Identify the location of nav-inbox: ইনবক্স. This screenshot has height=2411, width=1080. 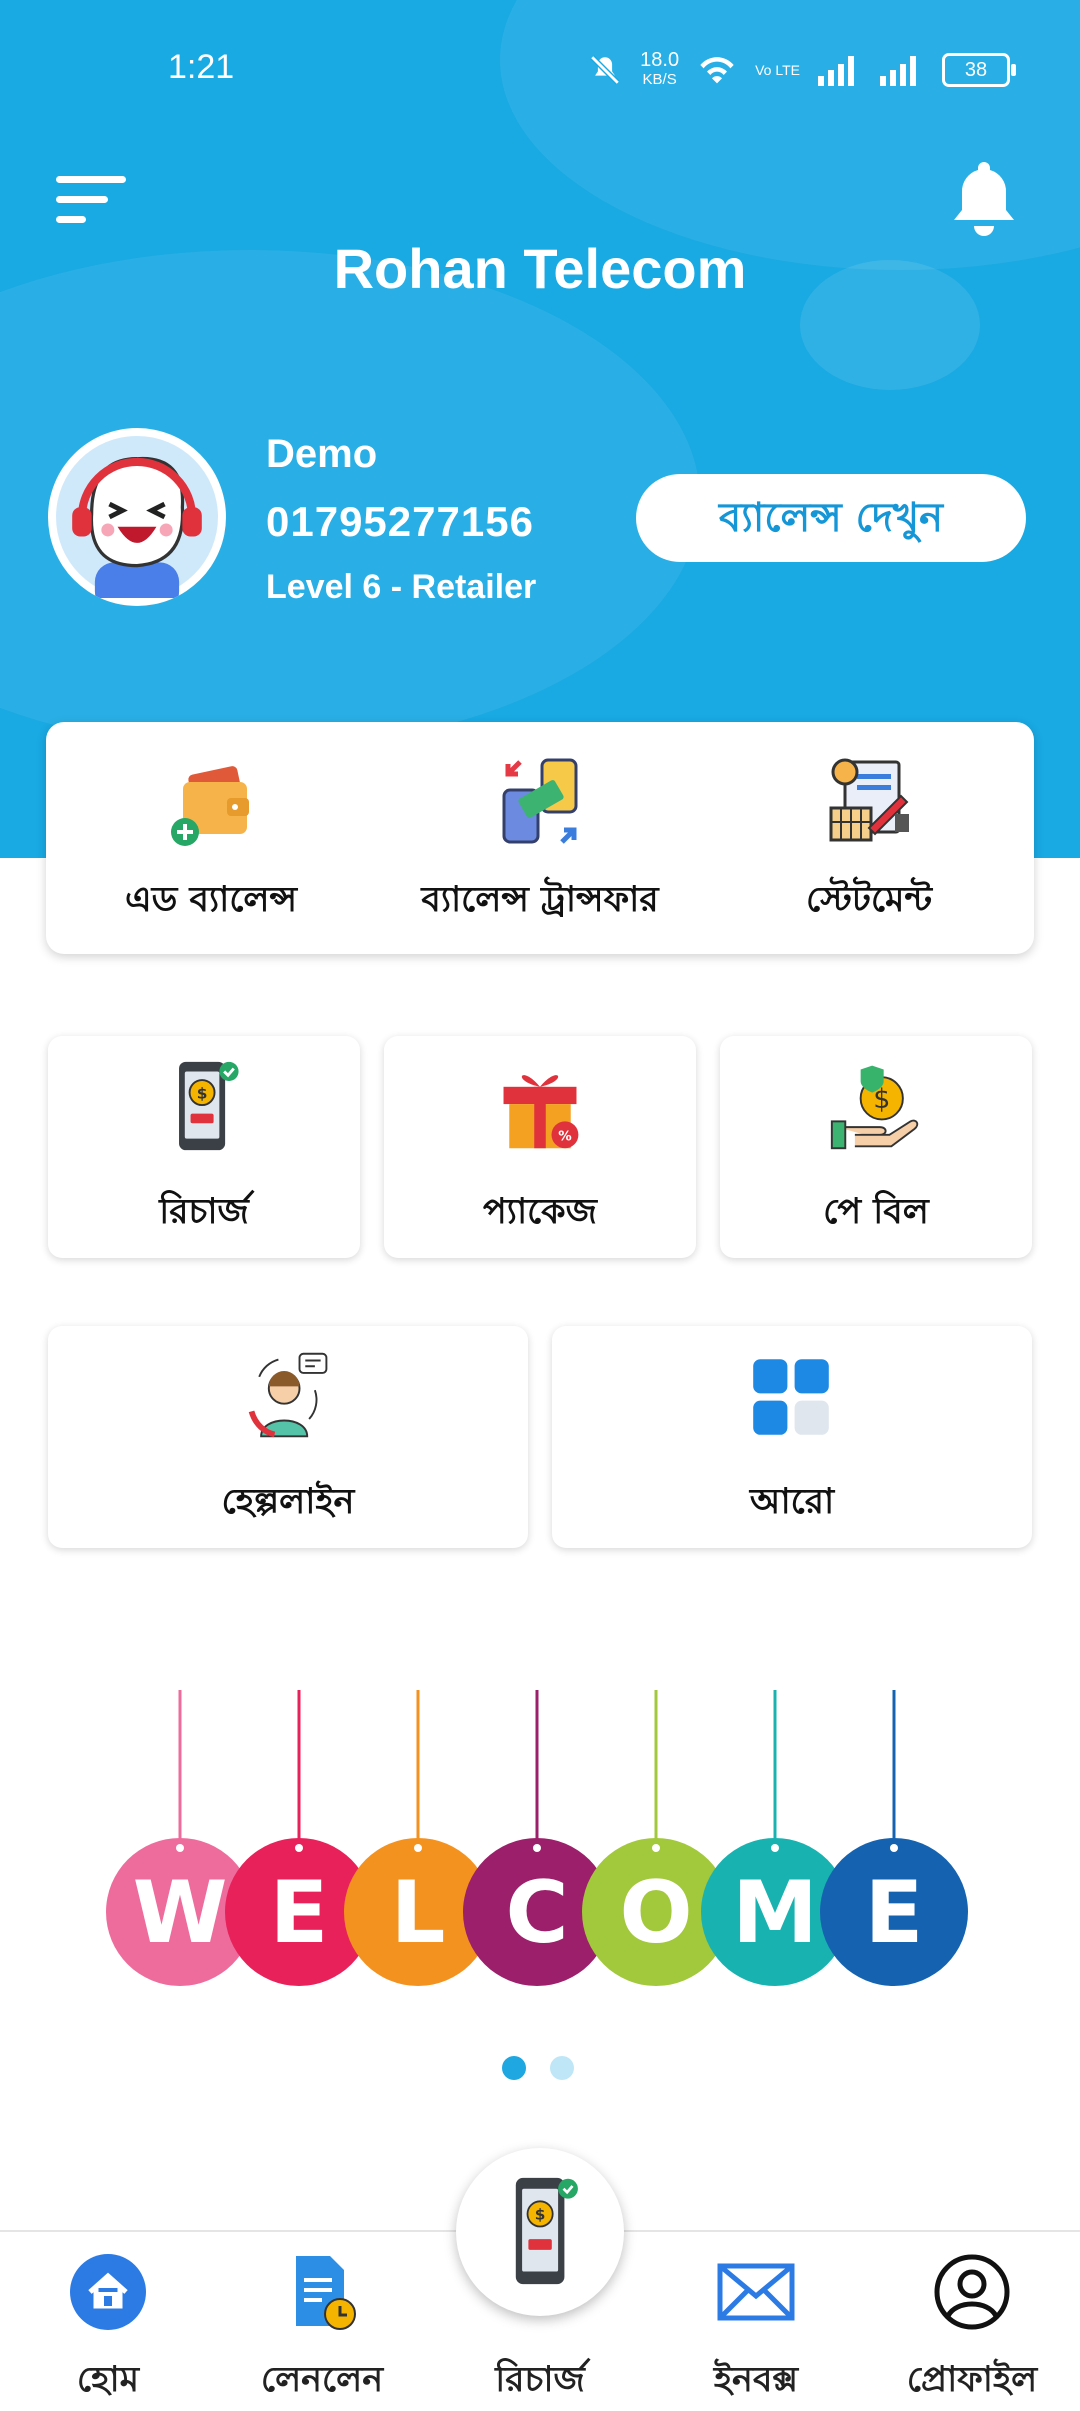
(756, 2327).